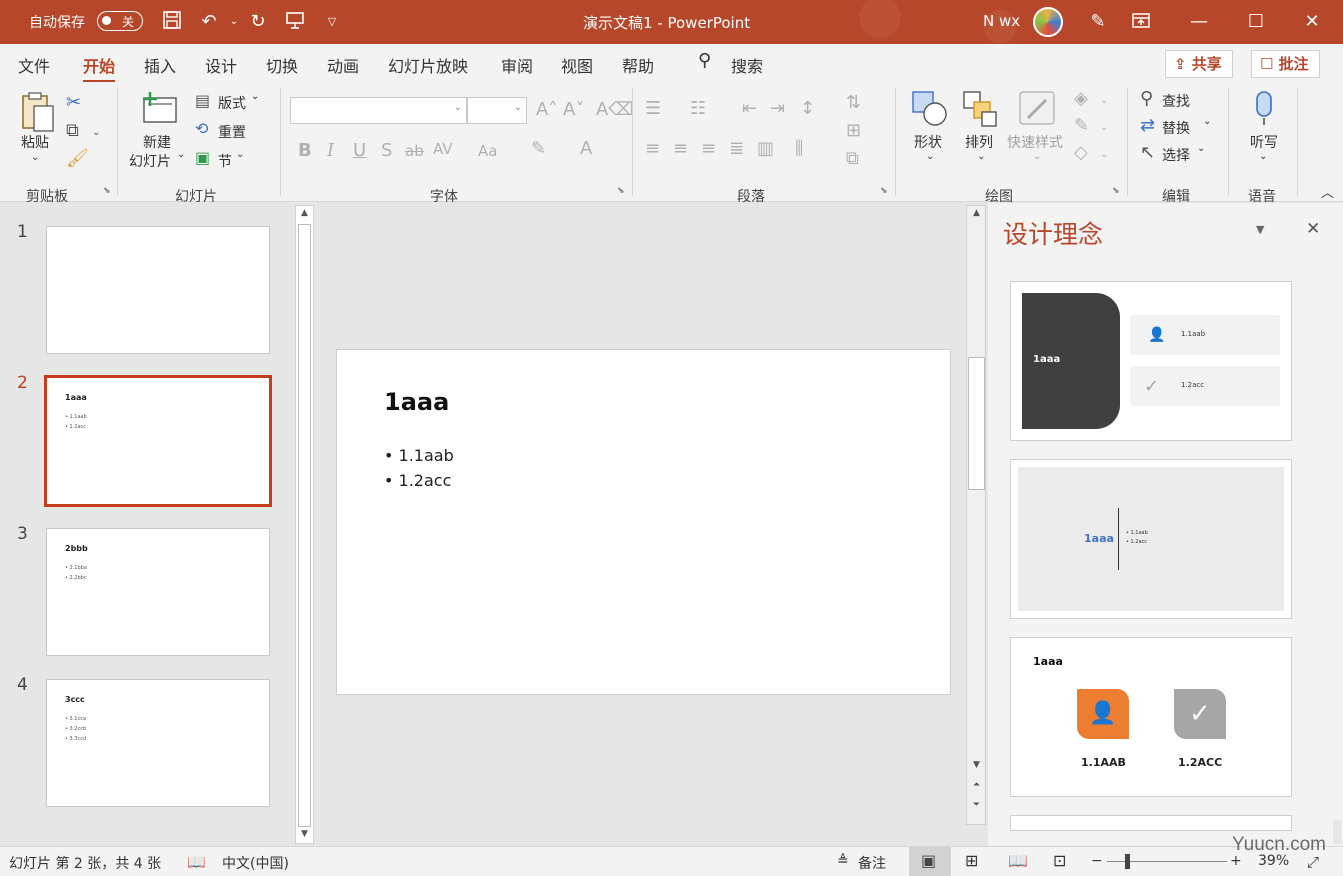 The width and height of the screenshot is (1343, 876). Describe the element at coordinates (158, 743) in the screenshot. I see `slide-thumbnail-4: 3ccc • 3.1cca • 3.2ccb • 3.3ccd` at that location.